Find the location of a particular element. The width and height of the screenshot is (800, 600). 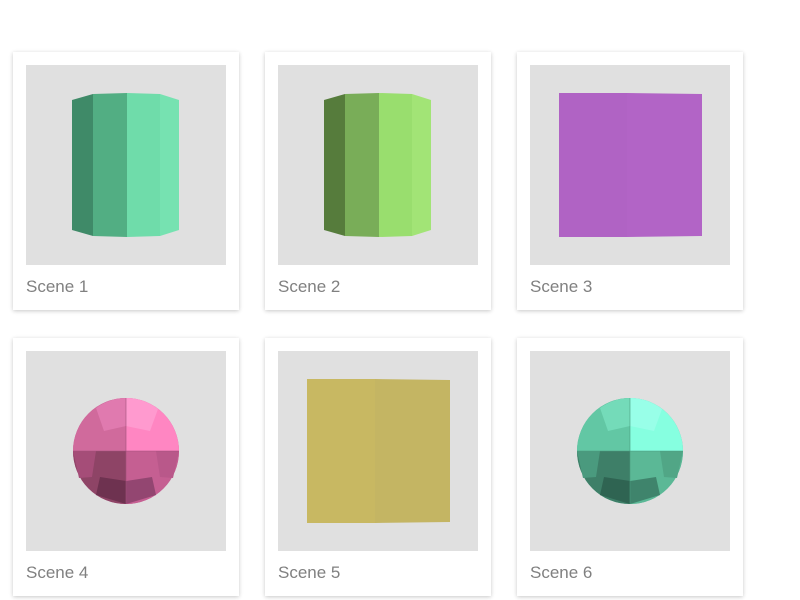

scene-label-6: Scene 6 is located at coordinates (561, 572).